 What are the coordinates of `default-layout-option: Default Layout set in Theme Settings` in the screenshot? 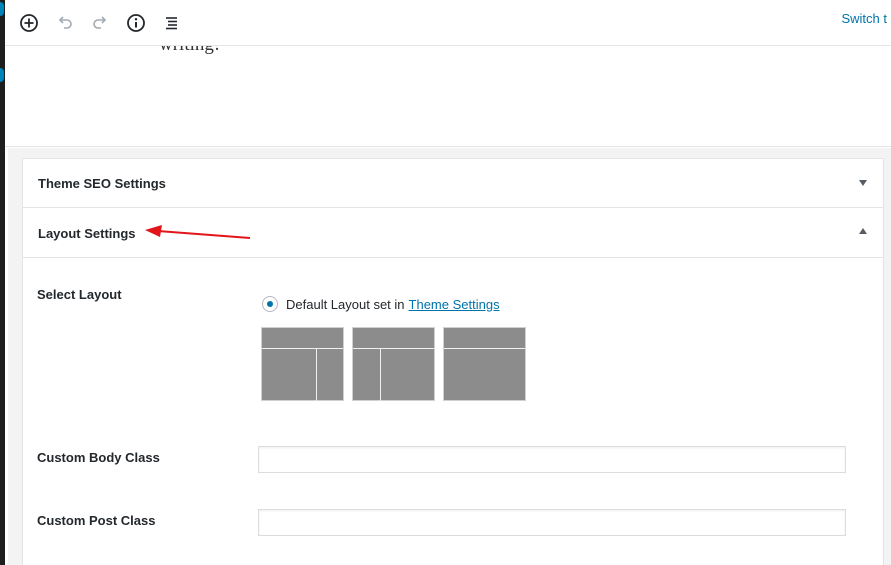 It's located at (381, 304).